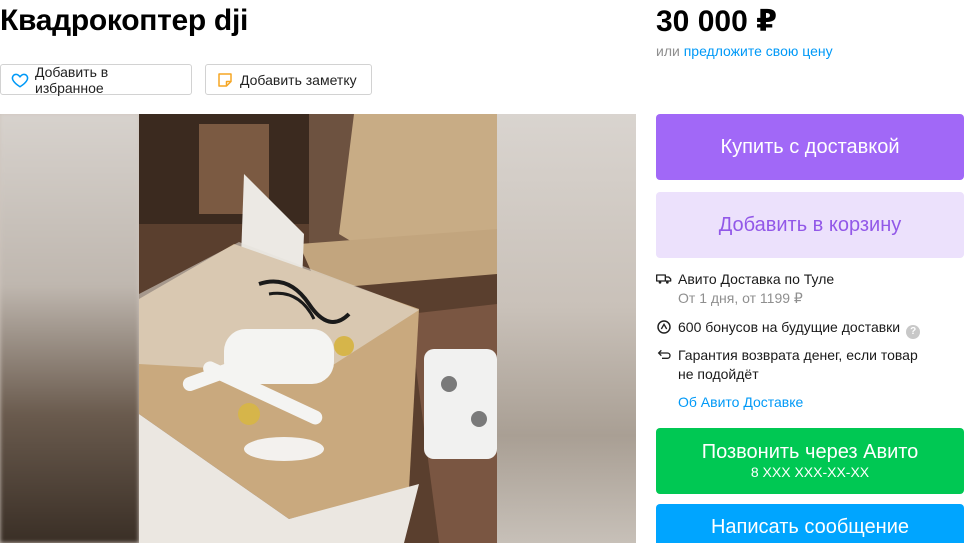  I want to click on write-message-button: Написать сообщение, so click(810, 523).